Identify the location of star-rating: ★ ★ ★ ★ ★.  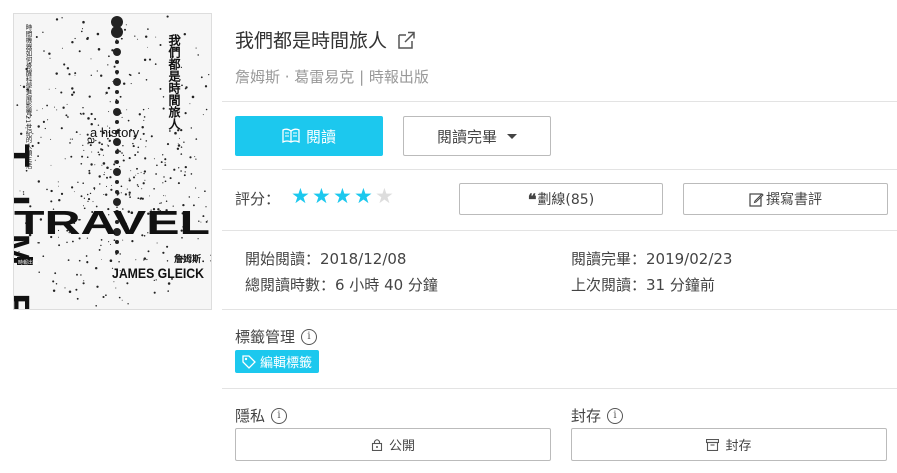
(343, 196).